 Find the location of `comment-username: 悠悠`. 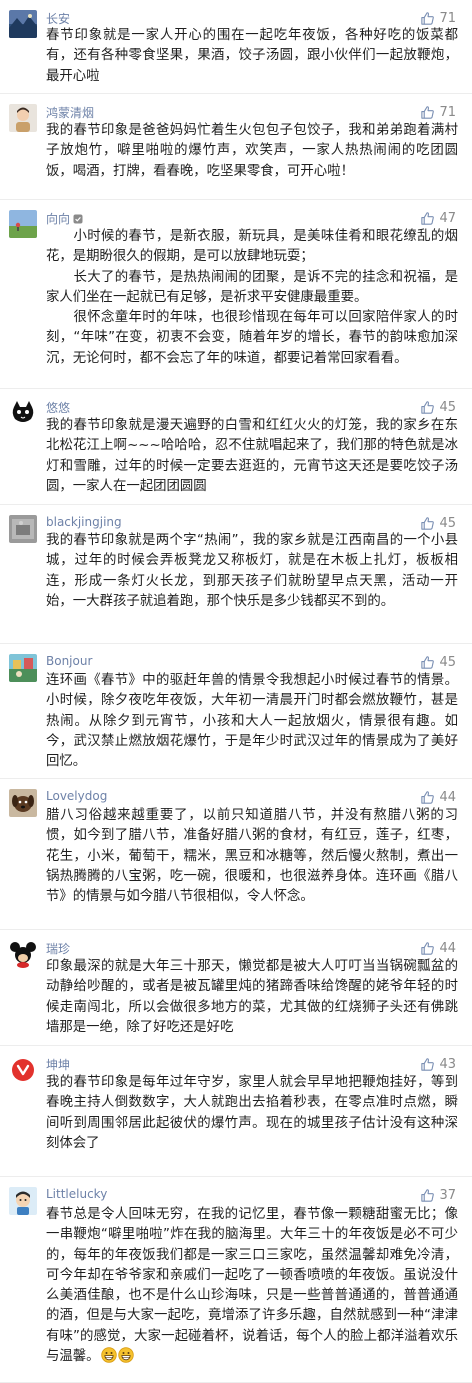

comment-username: 悠悠 is located at coordinates (58, 407).